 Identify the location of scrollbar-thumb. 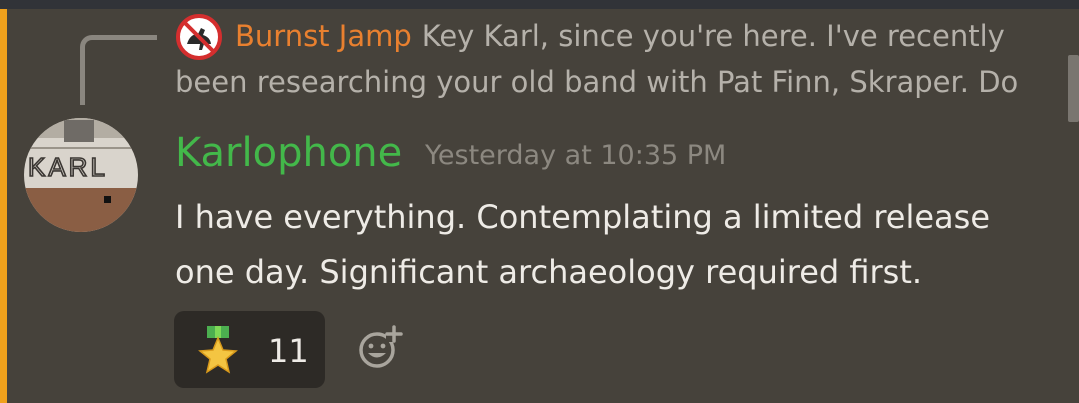
(1073, 88).